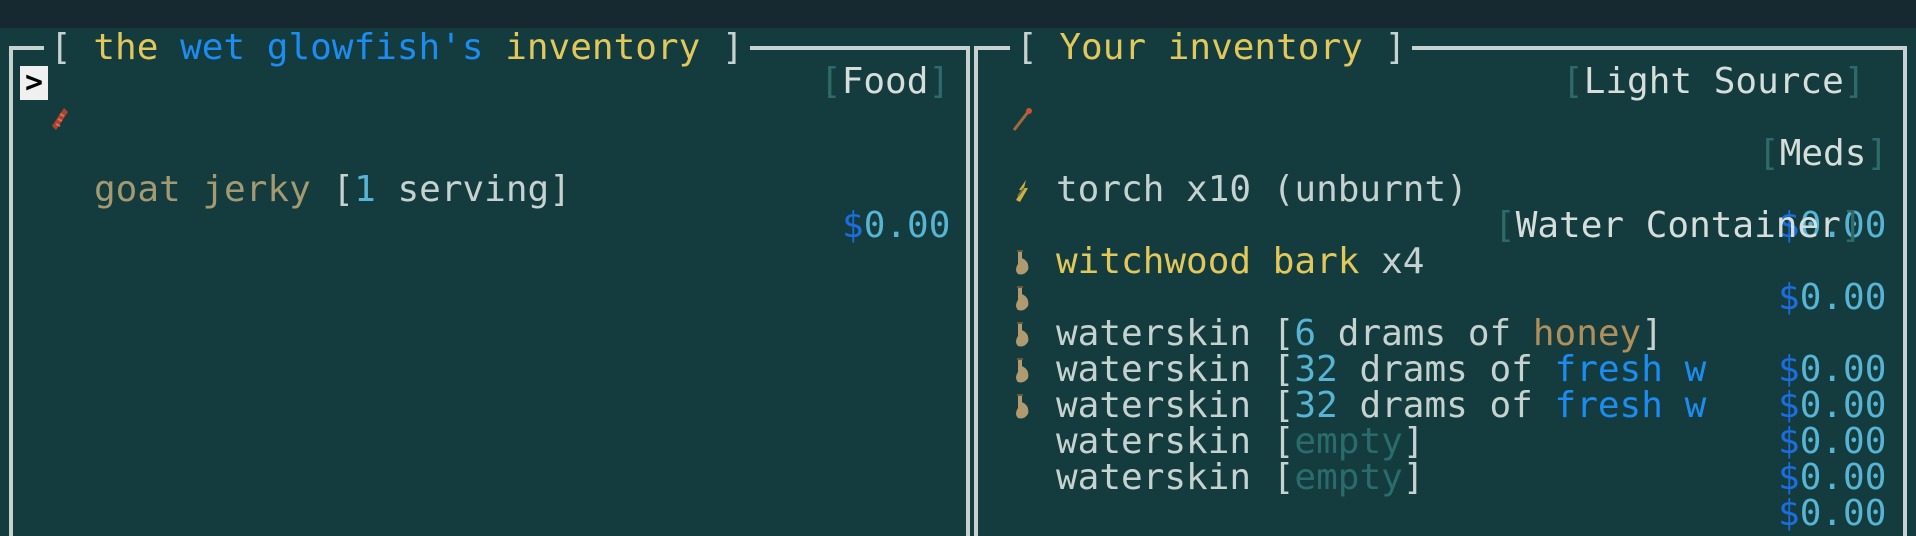 The height and width of the screenshot is (536, 1916). What do you see at coordinates (1714, 81) in the screenshot?
I see `category-header-light-source: [Light Source]` at bounding box center [1714, 81].